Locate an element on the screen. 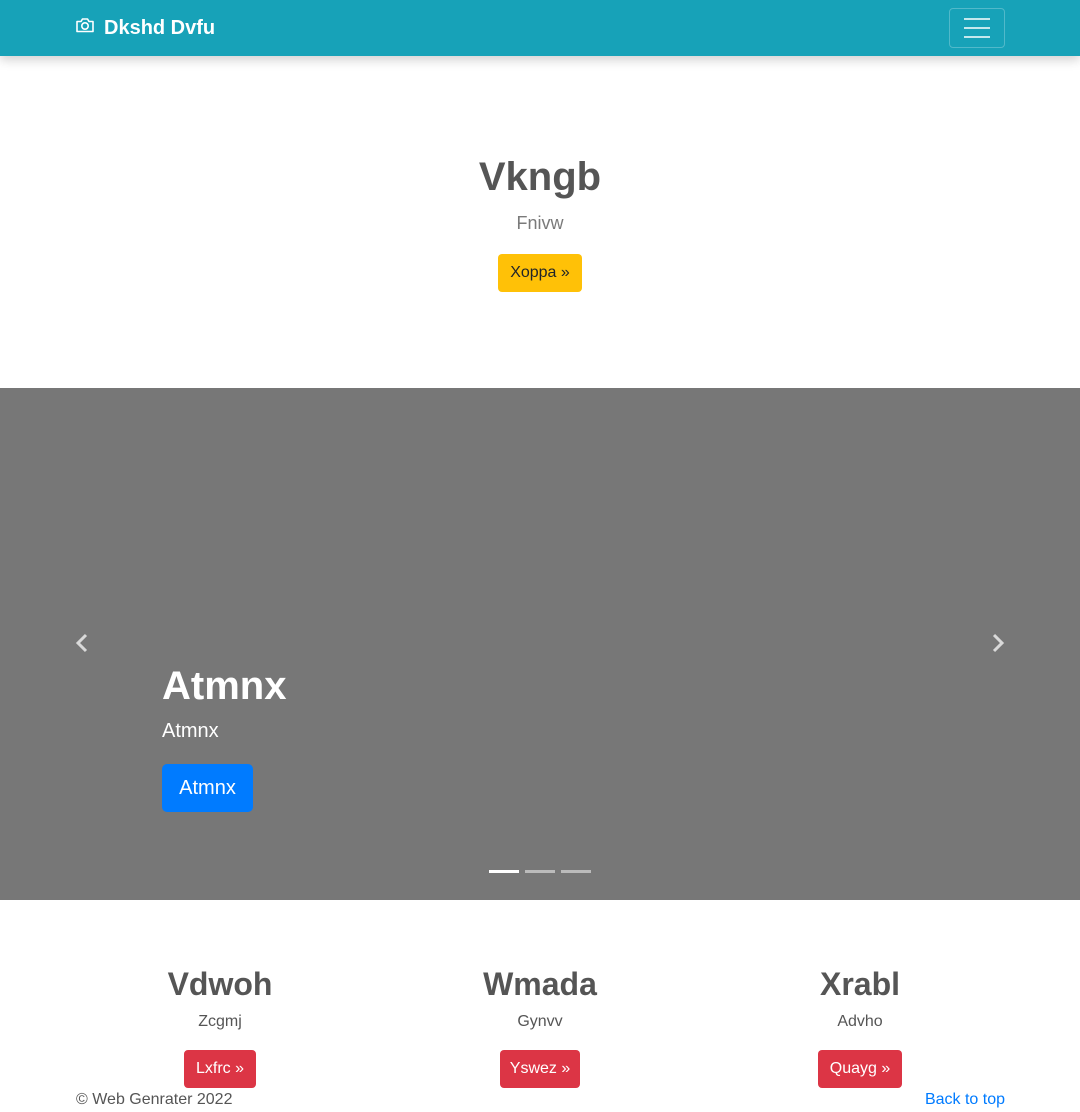 The width and height of the screenshot is (1080, 1112). carousel-caption-subtitle: Atmnx is located at coordinates (190, 731).